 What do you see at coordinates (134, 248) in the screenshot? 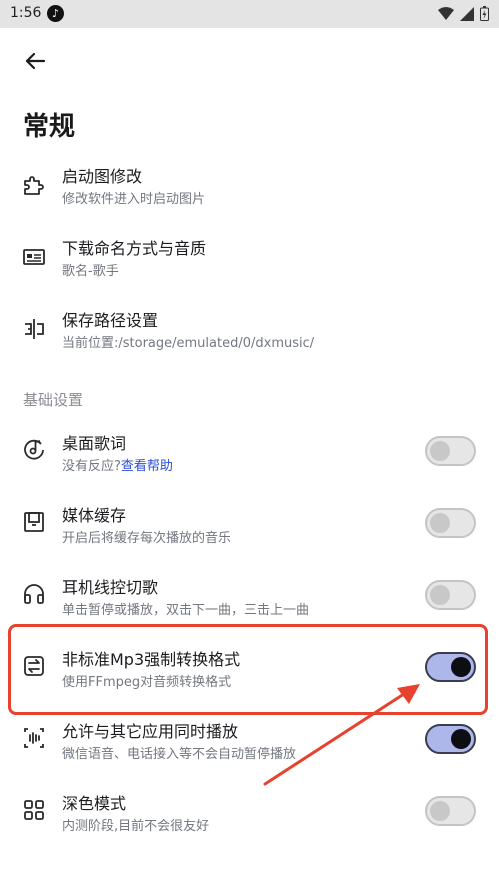
I see `setting-title: 下载命名方式与音质` at bounding box center [134, 248].